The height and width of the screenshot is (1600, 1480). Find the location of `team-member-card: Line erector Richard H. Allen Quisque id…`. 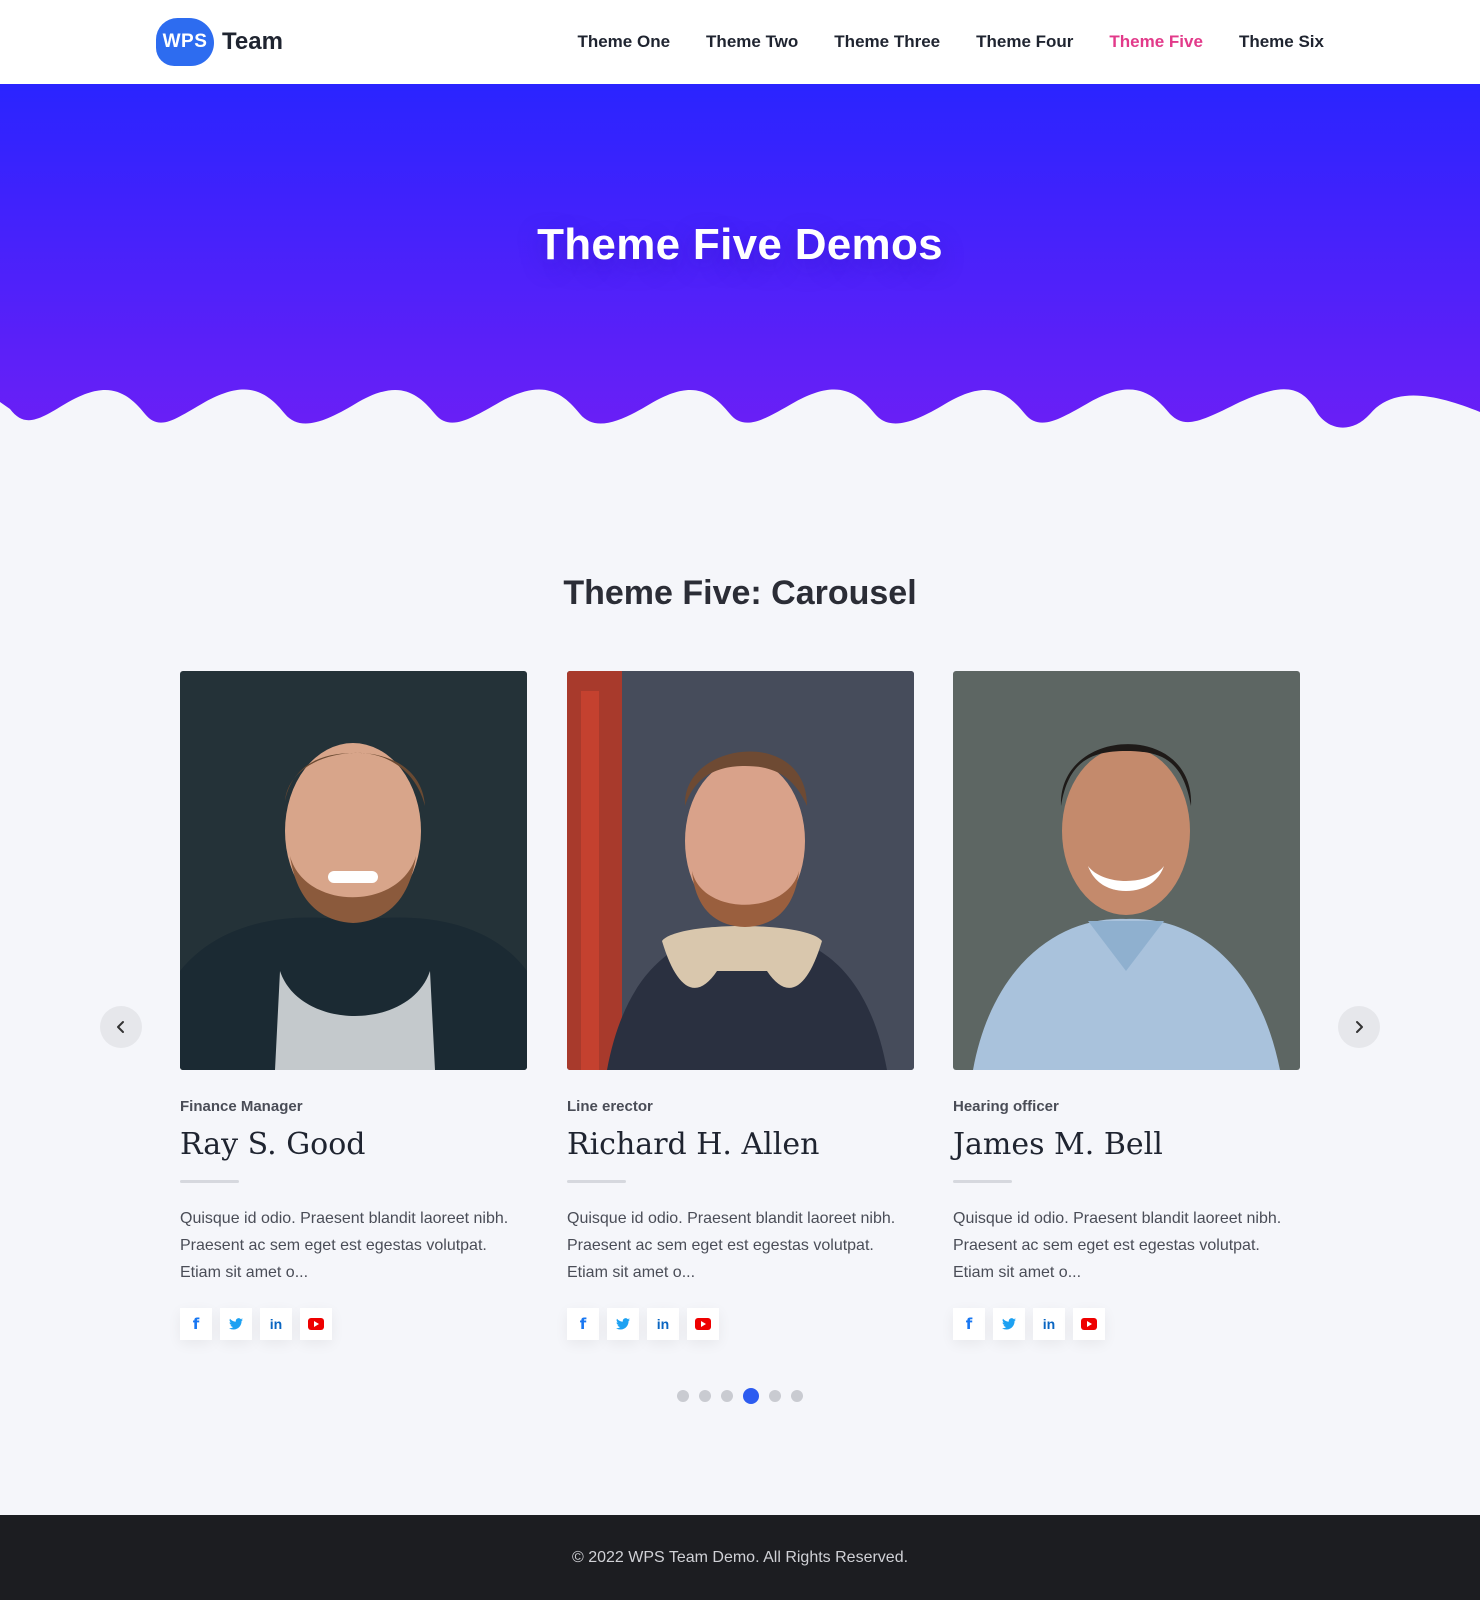

team-member-card: Line erector Richard H. Allen Quisque id… is located at coordinates (740, 1005).